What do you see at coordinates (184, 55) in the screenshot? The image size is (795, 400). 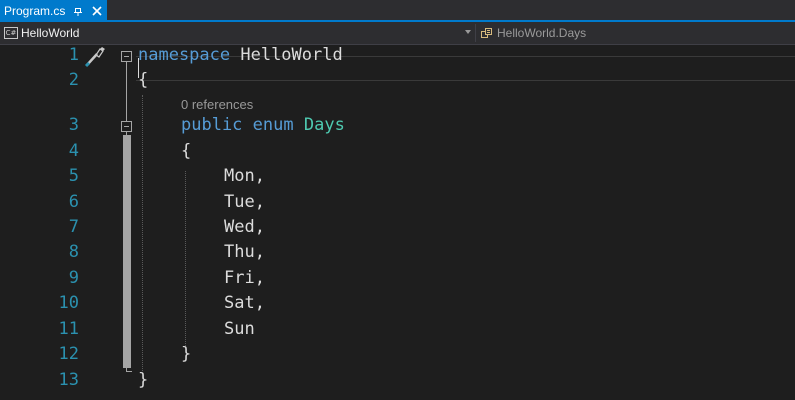 I see `keyword-namespace: namespace` at bounding box center [184, 55].